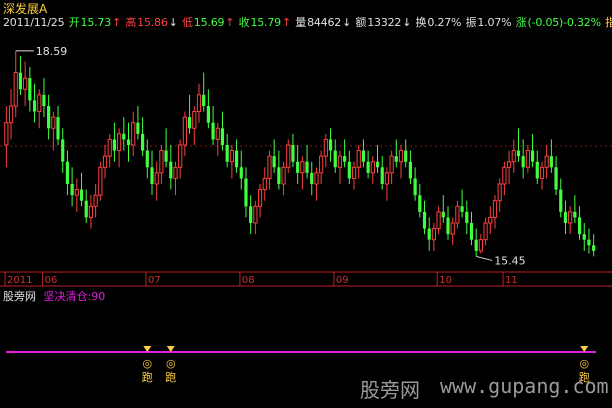 This screenshot has height=408, width=612. Describe the element at coordinates (445, 280) in the screenshot. I see `month-label-5: 10` at that location.